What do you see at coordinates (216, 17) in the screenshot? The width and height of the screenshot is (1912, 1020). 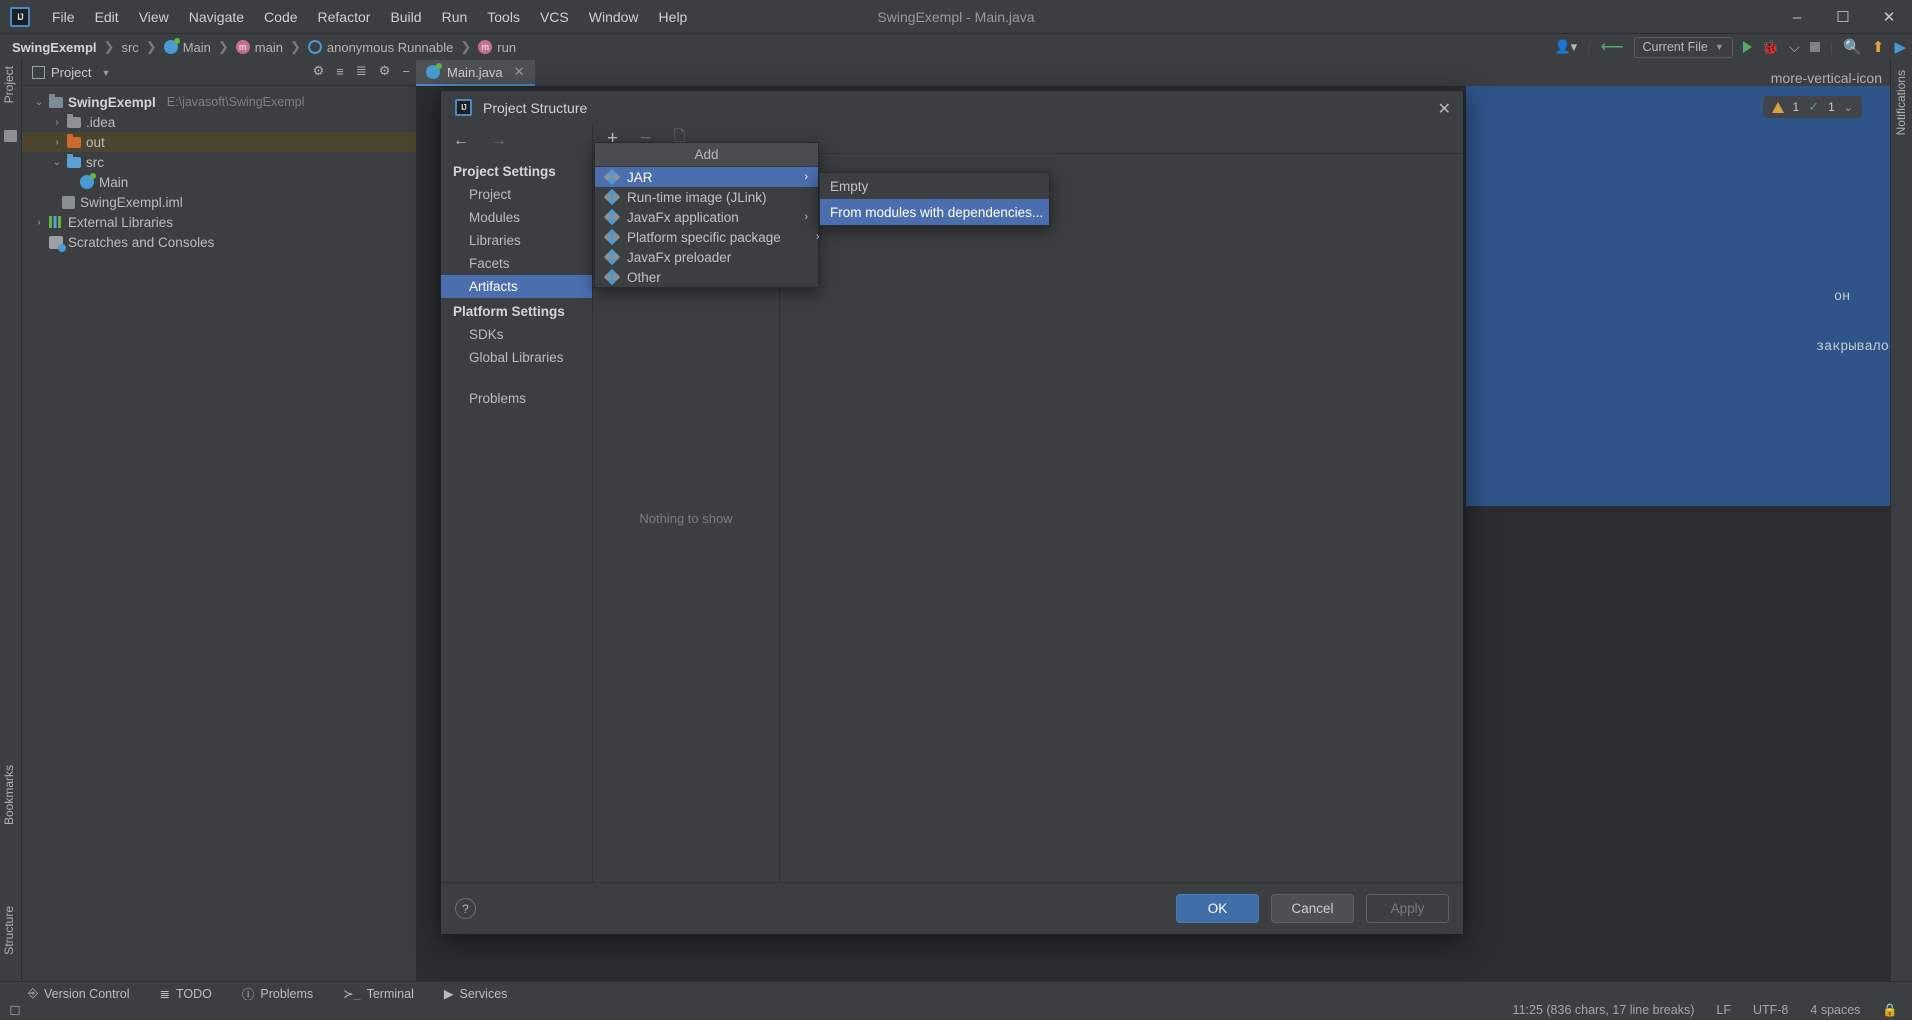 I see `menu-navigate: Navigate` at bounding box center [216, 17].